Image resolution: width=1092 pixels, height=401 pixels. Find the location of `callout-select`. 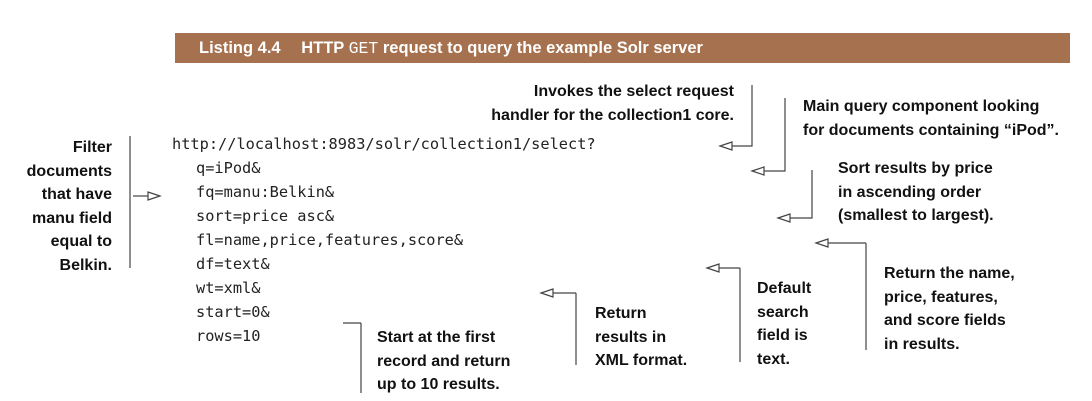

callout-select is located at coordinates (735, 118).